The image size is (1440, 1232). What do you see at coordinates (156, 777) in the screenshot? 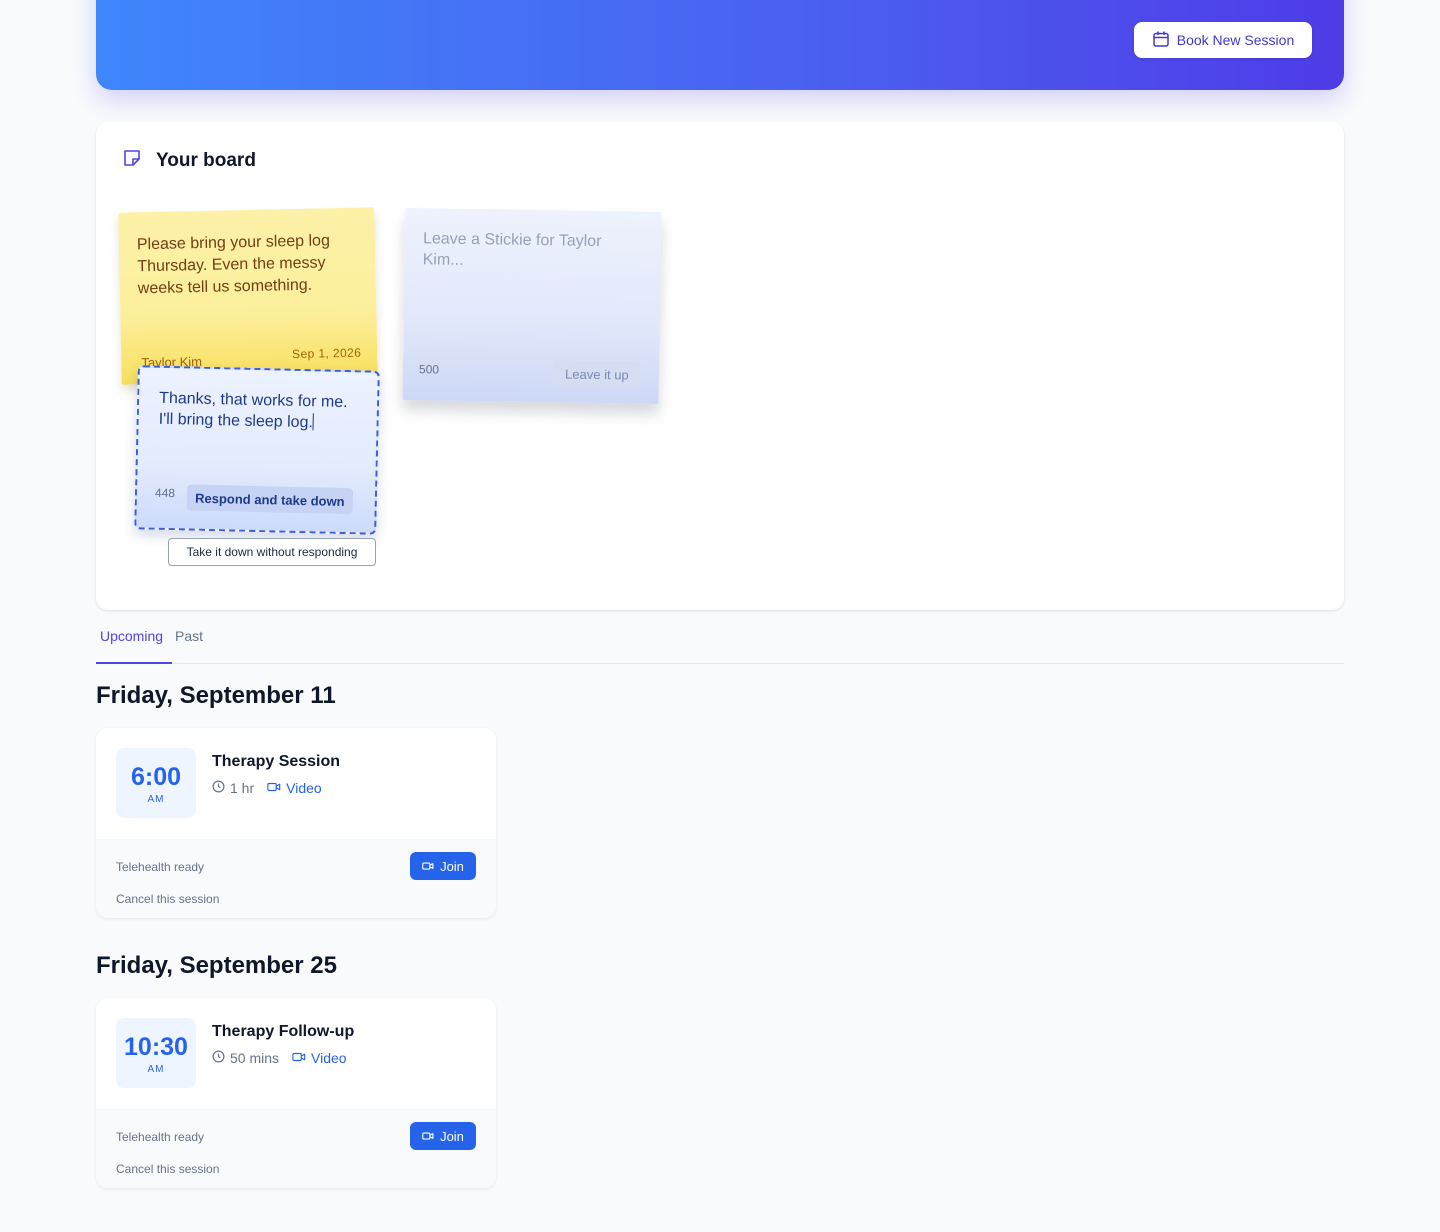
I see `session-time-value: 6:00` at bounding box center [156, 777].